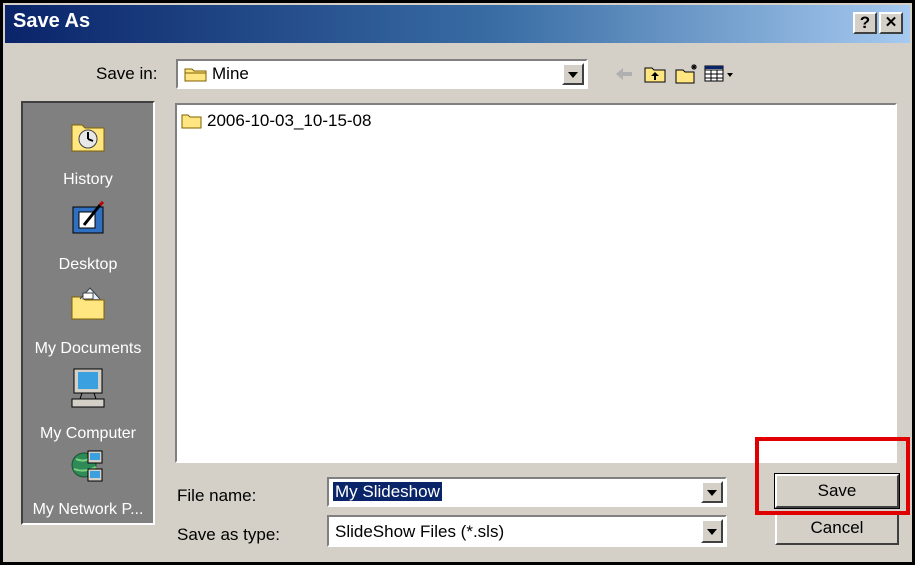 Image resolution: width=915 pixels, height=565 pixels. I want to click on place-label: My Documents, so click(88, 348).